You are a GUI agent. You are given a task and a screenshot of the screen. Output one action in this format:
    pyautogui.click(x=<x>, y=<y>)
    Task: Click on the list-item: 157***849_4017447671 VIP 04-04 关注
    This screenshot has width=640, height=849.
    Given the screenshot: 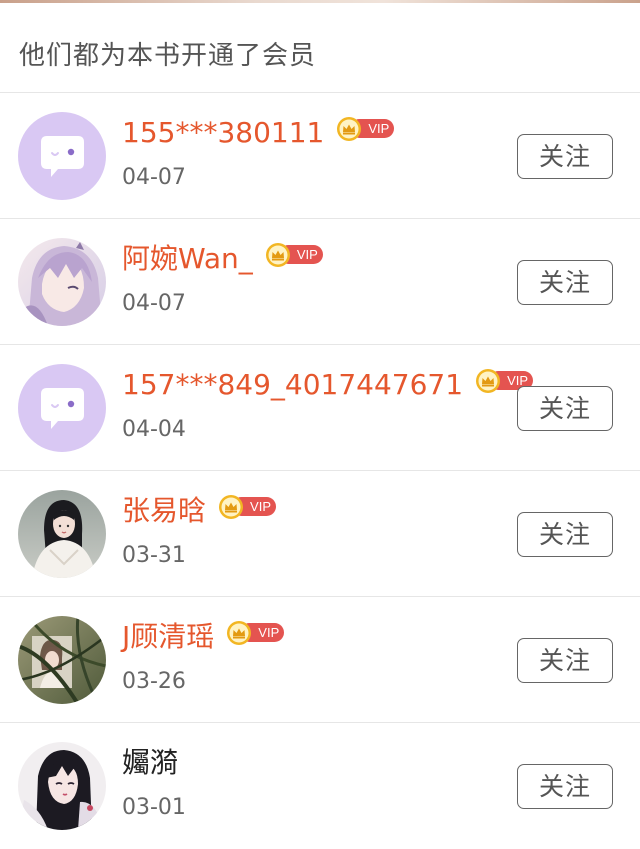 What is the action you would take?
    pyautogui.click(x=320, y=408)
    